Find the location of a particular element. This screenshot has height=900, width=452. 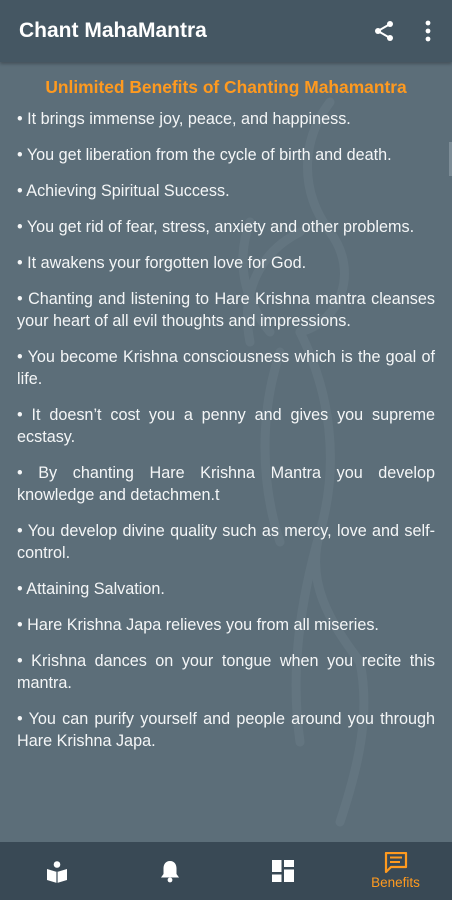

nav-item-read is located at coordinates (56, 871).